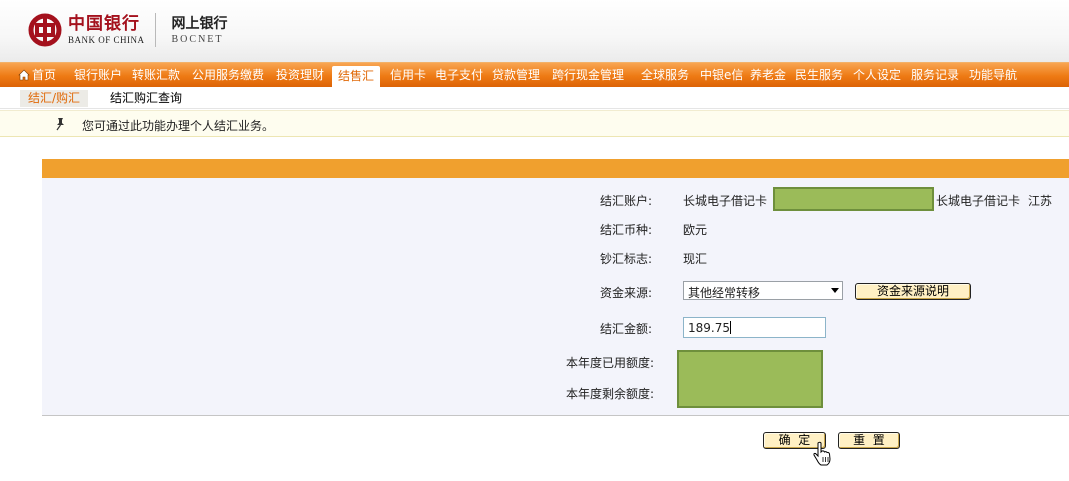 This screenshot has width=1069, height=481. I want to click on cash-flag-label: 钞汇标志:, so click(626, 259).